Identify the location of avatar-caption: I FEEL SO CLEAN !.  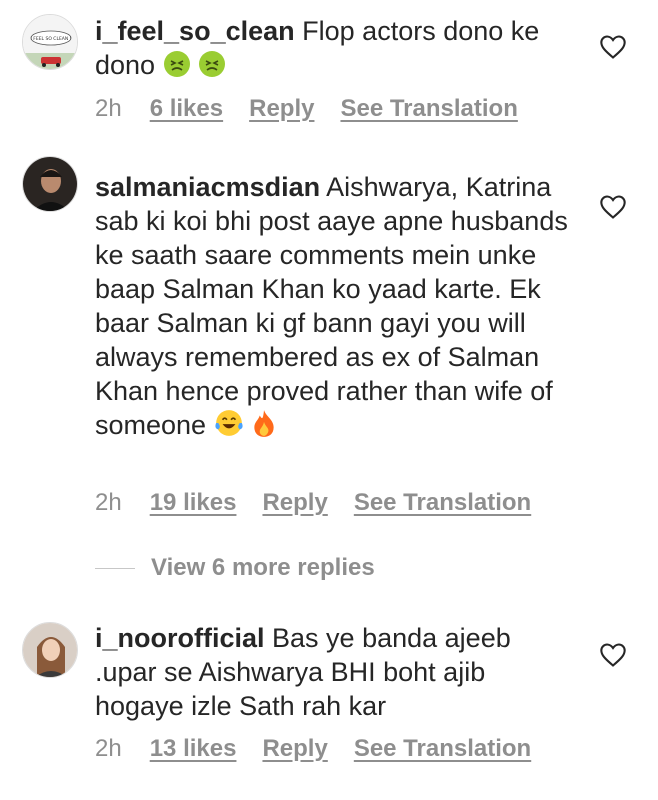
(51, 39).